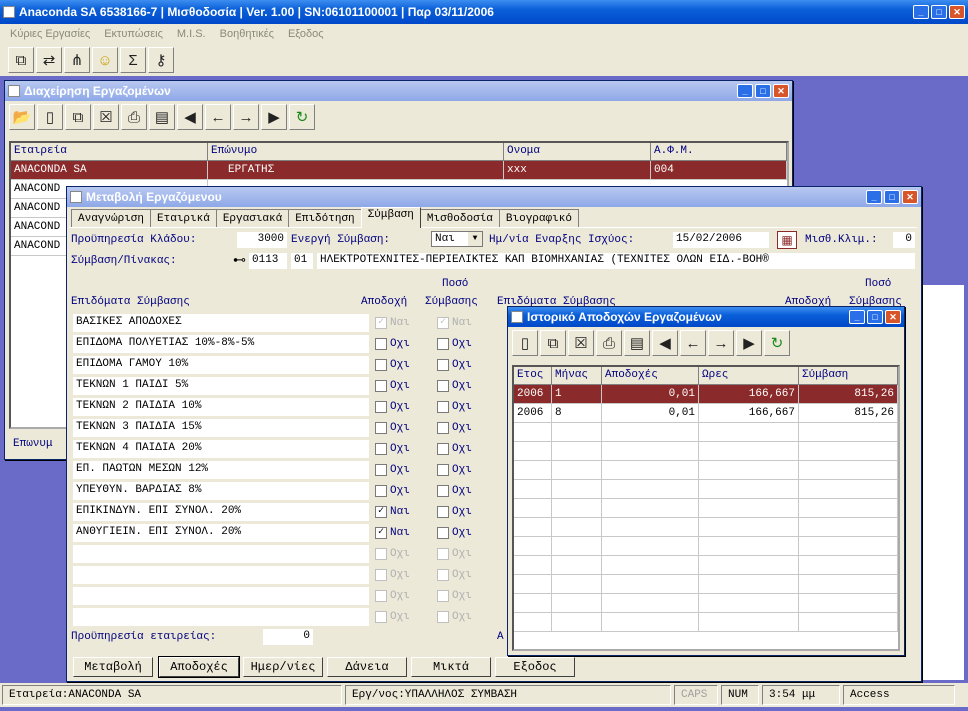 The width and height of the screenshot is (968, 711). What do you see at coordinates (133, 34) in the screenshot?
I see `menu-printouts: Εκτυπώσεις` at bounding box center [133, 34].